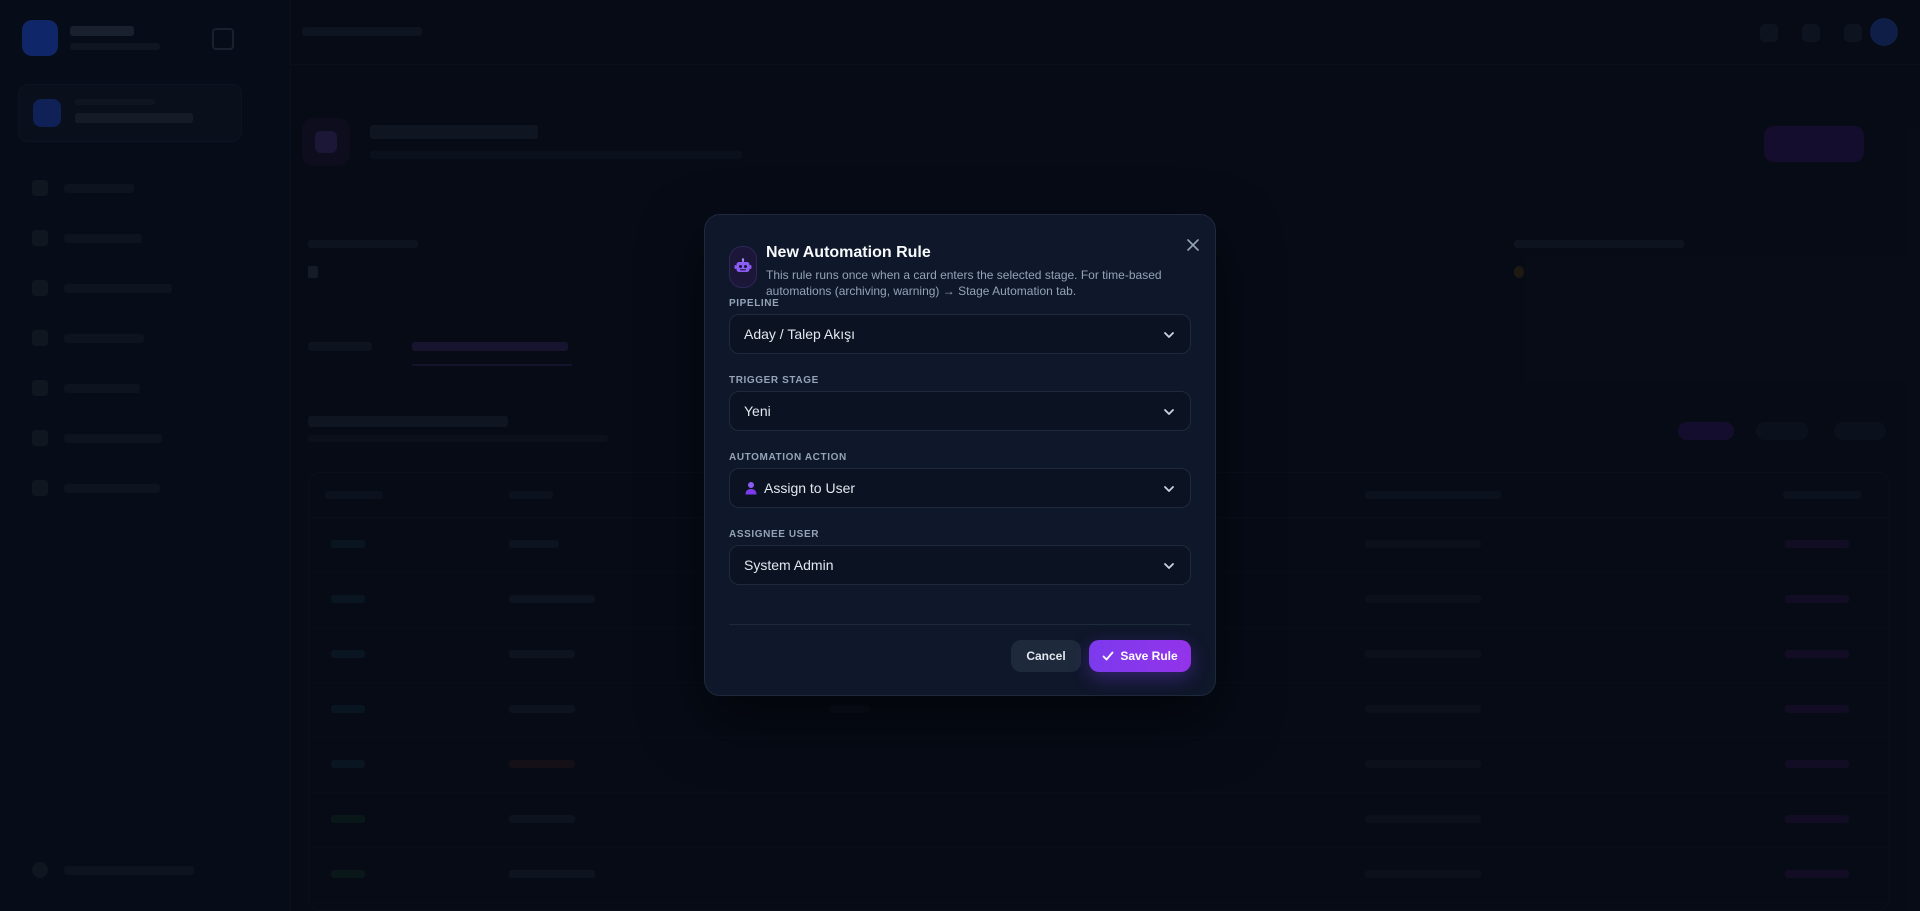 The height and width of the screenshot is (911, 1920). I want to click on assignee-user-select: System Admin, so click(960, 565).